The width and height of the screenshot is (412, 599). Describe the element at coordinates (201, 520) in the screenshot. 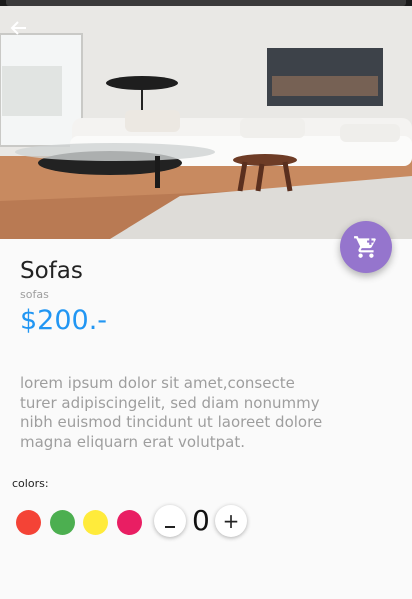

I see `quantity-value: 0` at that location.